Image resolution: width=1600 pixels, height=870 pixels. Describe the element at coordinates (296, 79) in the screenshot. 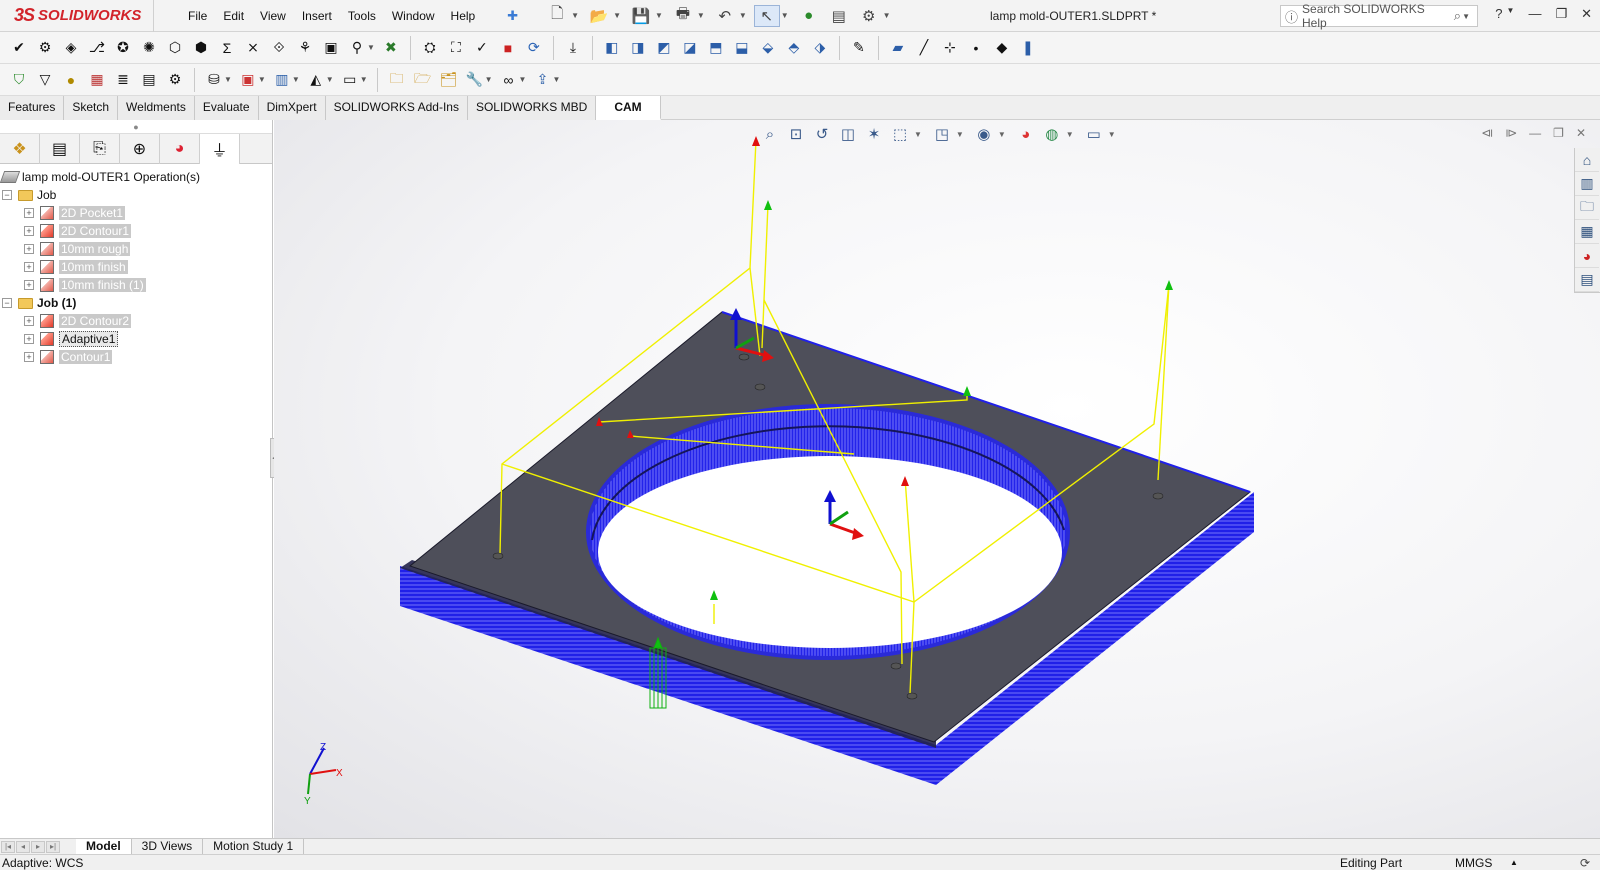

I see `chart-caret-icon: ▼` at that location.